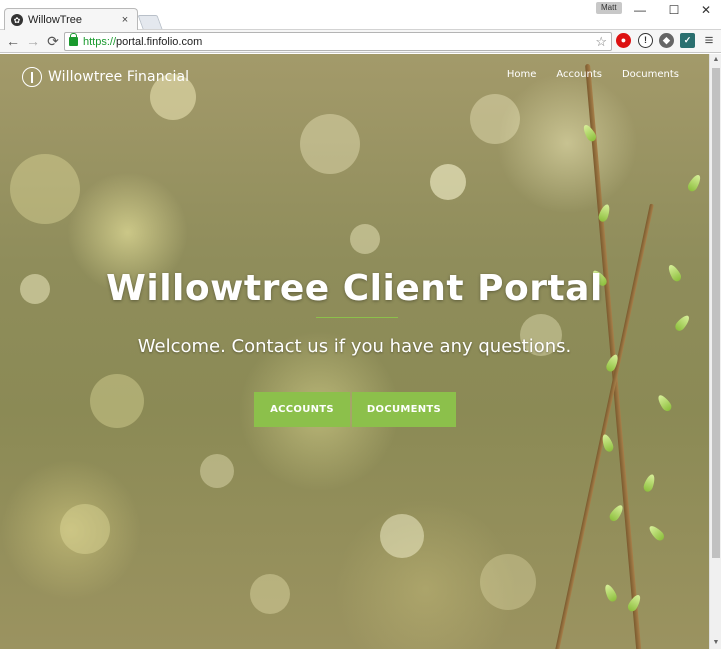 The width and height of the screenshot is (721, 649). I want to click on scroll-up-icon: ▲, so click(715, 60).